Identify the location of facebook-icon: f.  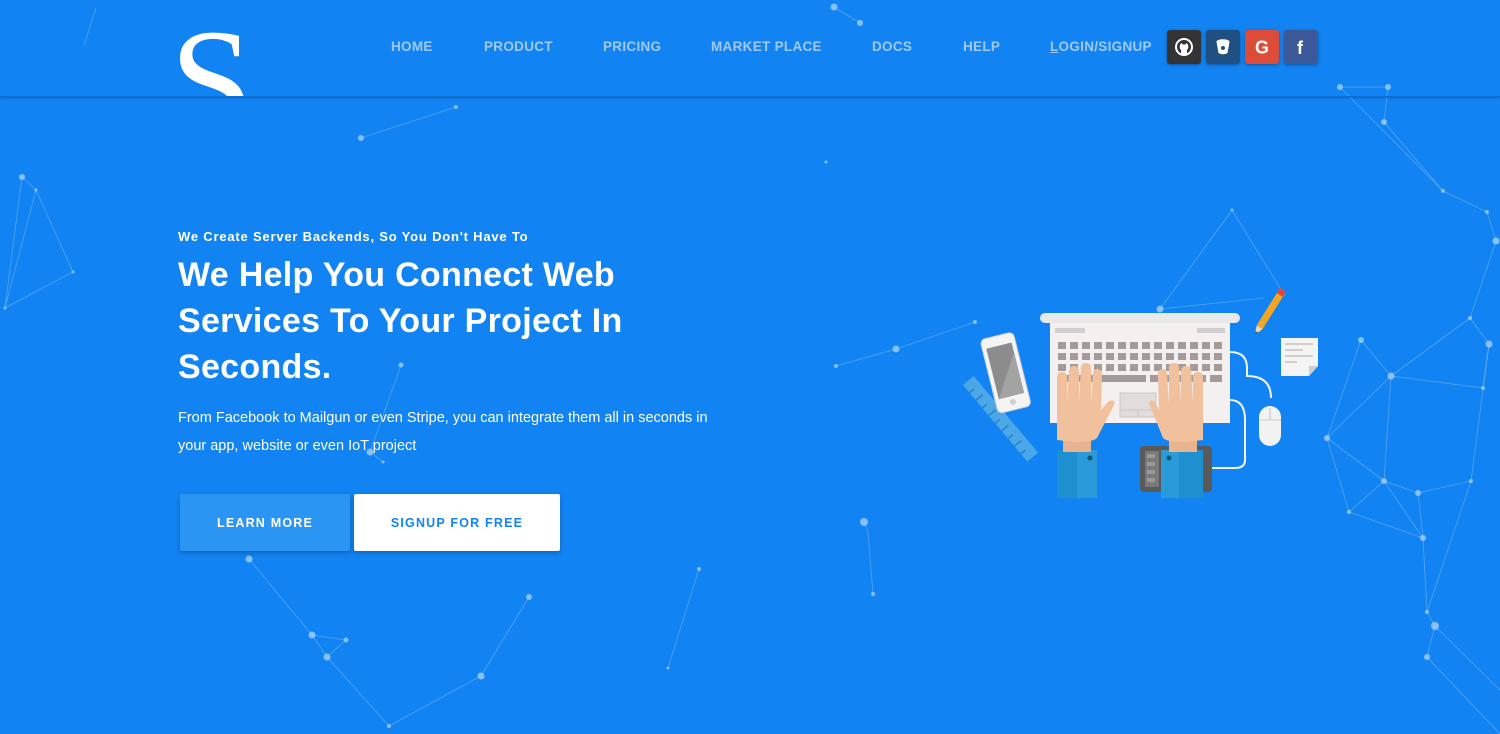
(1300, 47).